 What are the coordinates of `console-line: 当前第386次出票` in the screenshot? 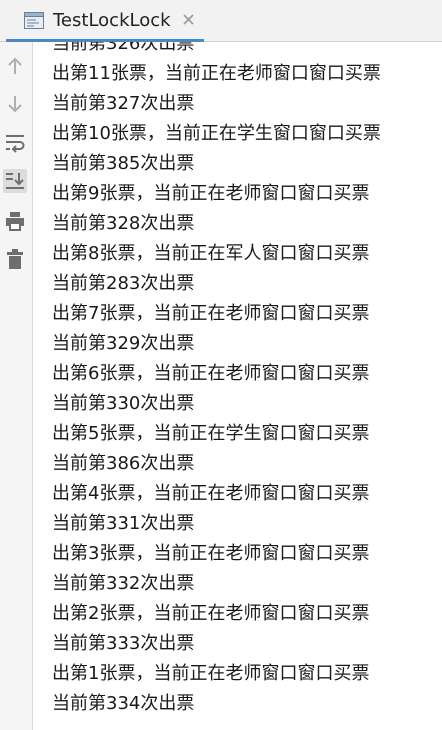 It's located at (123, 463).